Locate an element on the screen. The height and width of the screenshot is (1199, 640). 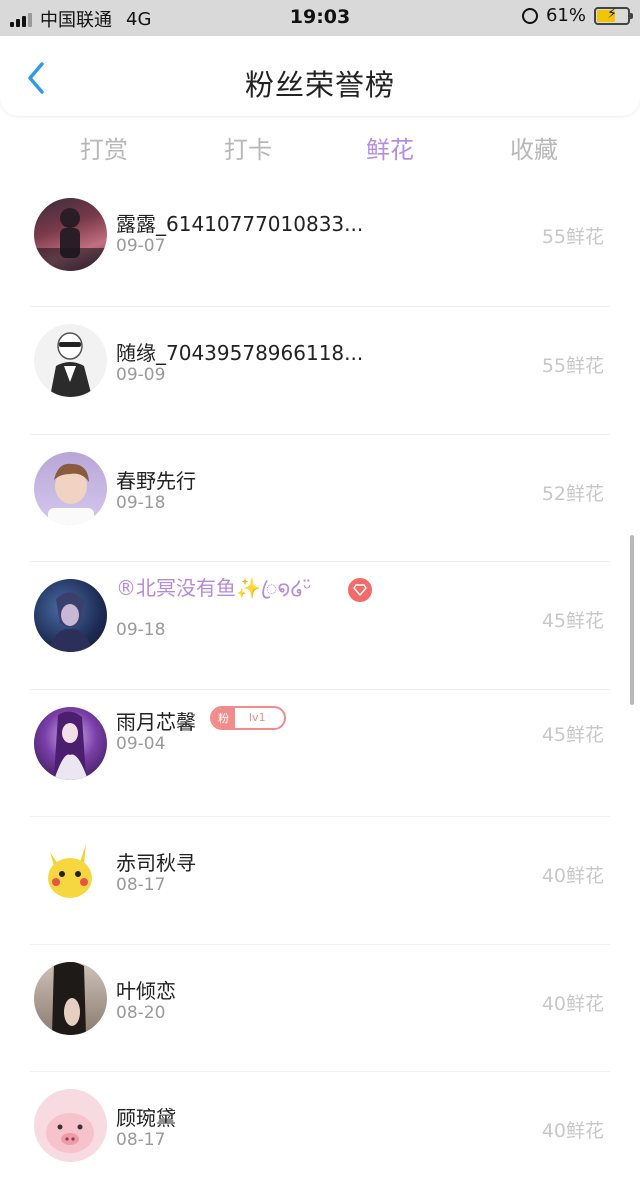
date-label: 08-20 is located at coordinates (141, 1012).